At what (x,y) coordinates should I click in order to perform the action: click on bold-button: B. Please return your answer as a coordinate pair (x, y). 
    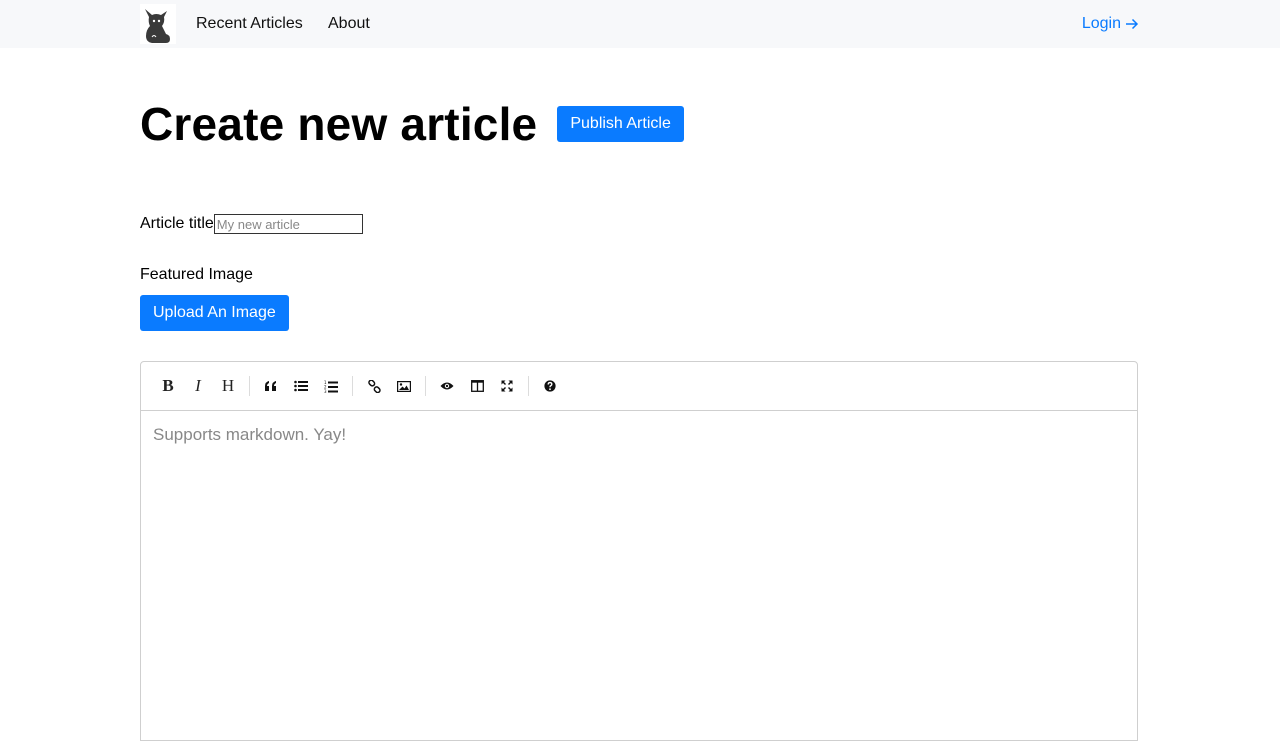
    Looking at the image, I should click on (168, 386).